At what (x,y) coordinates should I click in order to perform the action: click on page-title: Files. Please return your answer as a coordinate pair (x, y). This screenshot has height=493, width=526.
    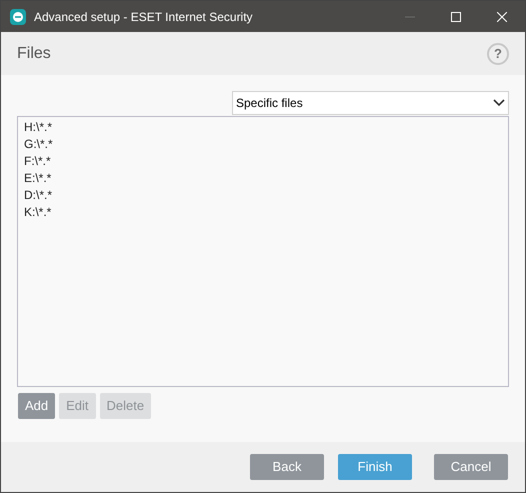
    Looking at the image, I should click on (34, 54).